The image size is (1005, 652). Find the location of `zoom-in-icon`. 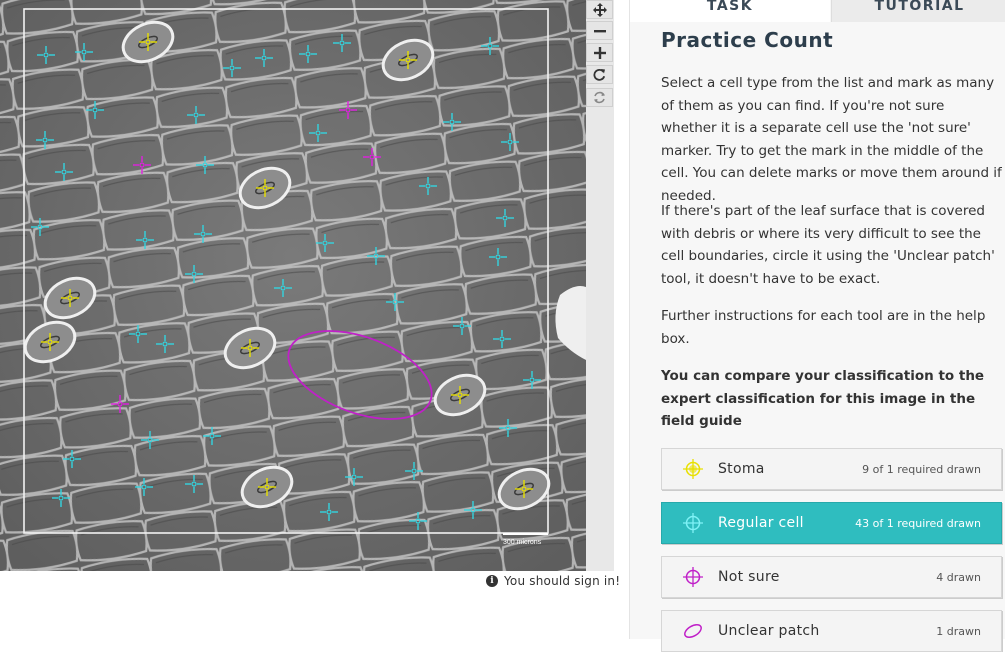

zoom-in-icon is located at coordinates (599, 52).